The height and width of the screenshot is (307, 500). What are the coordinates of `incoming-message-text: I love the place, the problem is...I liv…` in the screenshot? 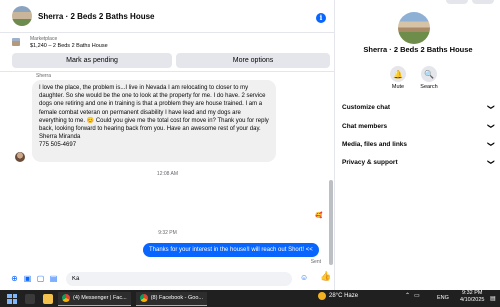 It's located at (154, 109).